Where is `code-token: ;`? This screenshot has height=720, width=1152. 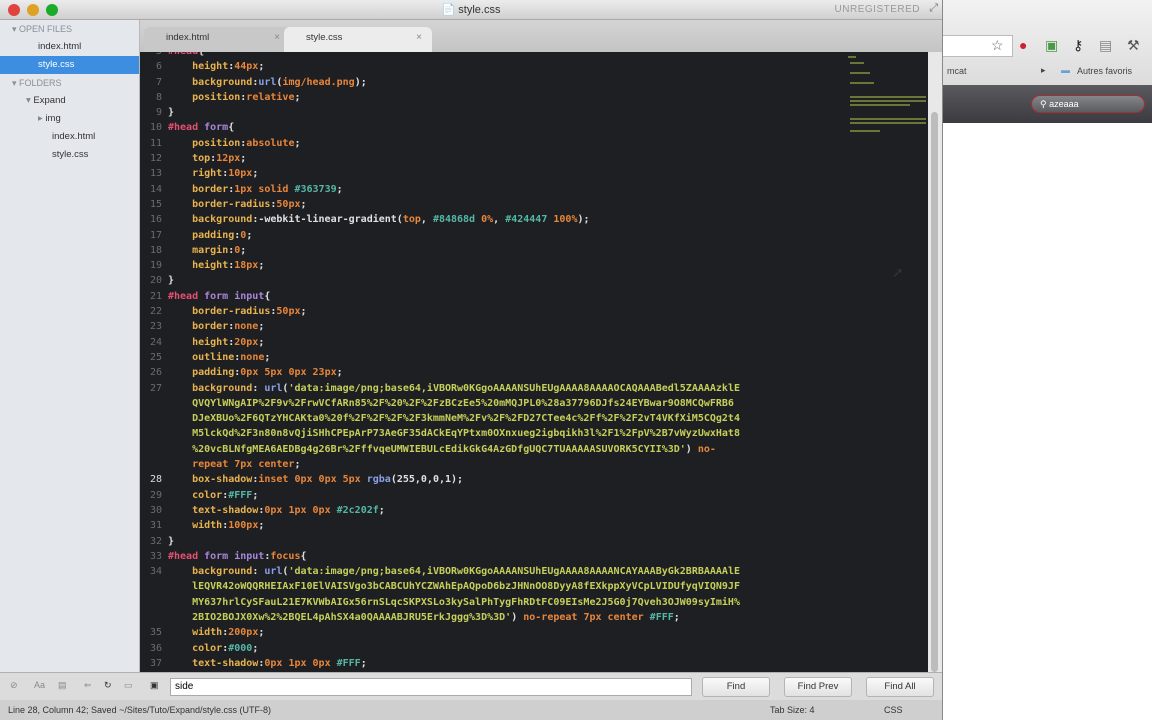 code-token: ; is located at coordinates (261, 327).